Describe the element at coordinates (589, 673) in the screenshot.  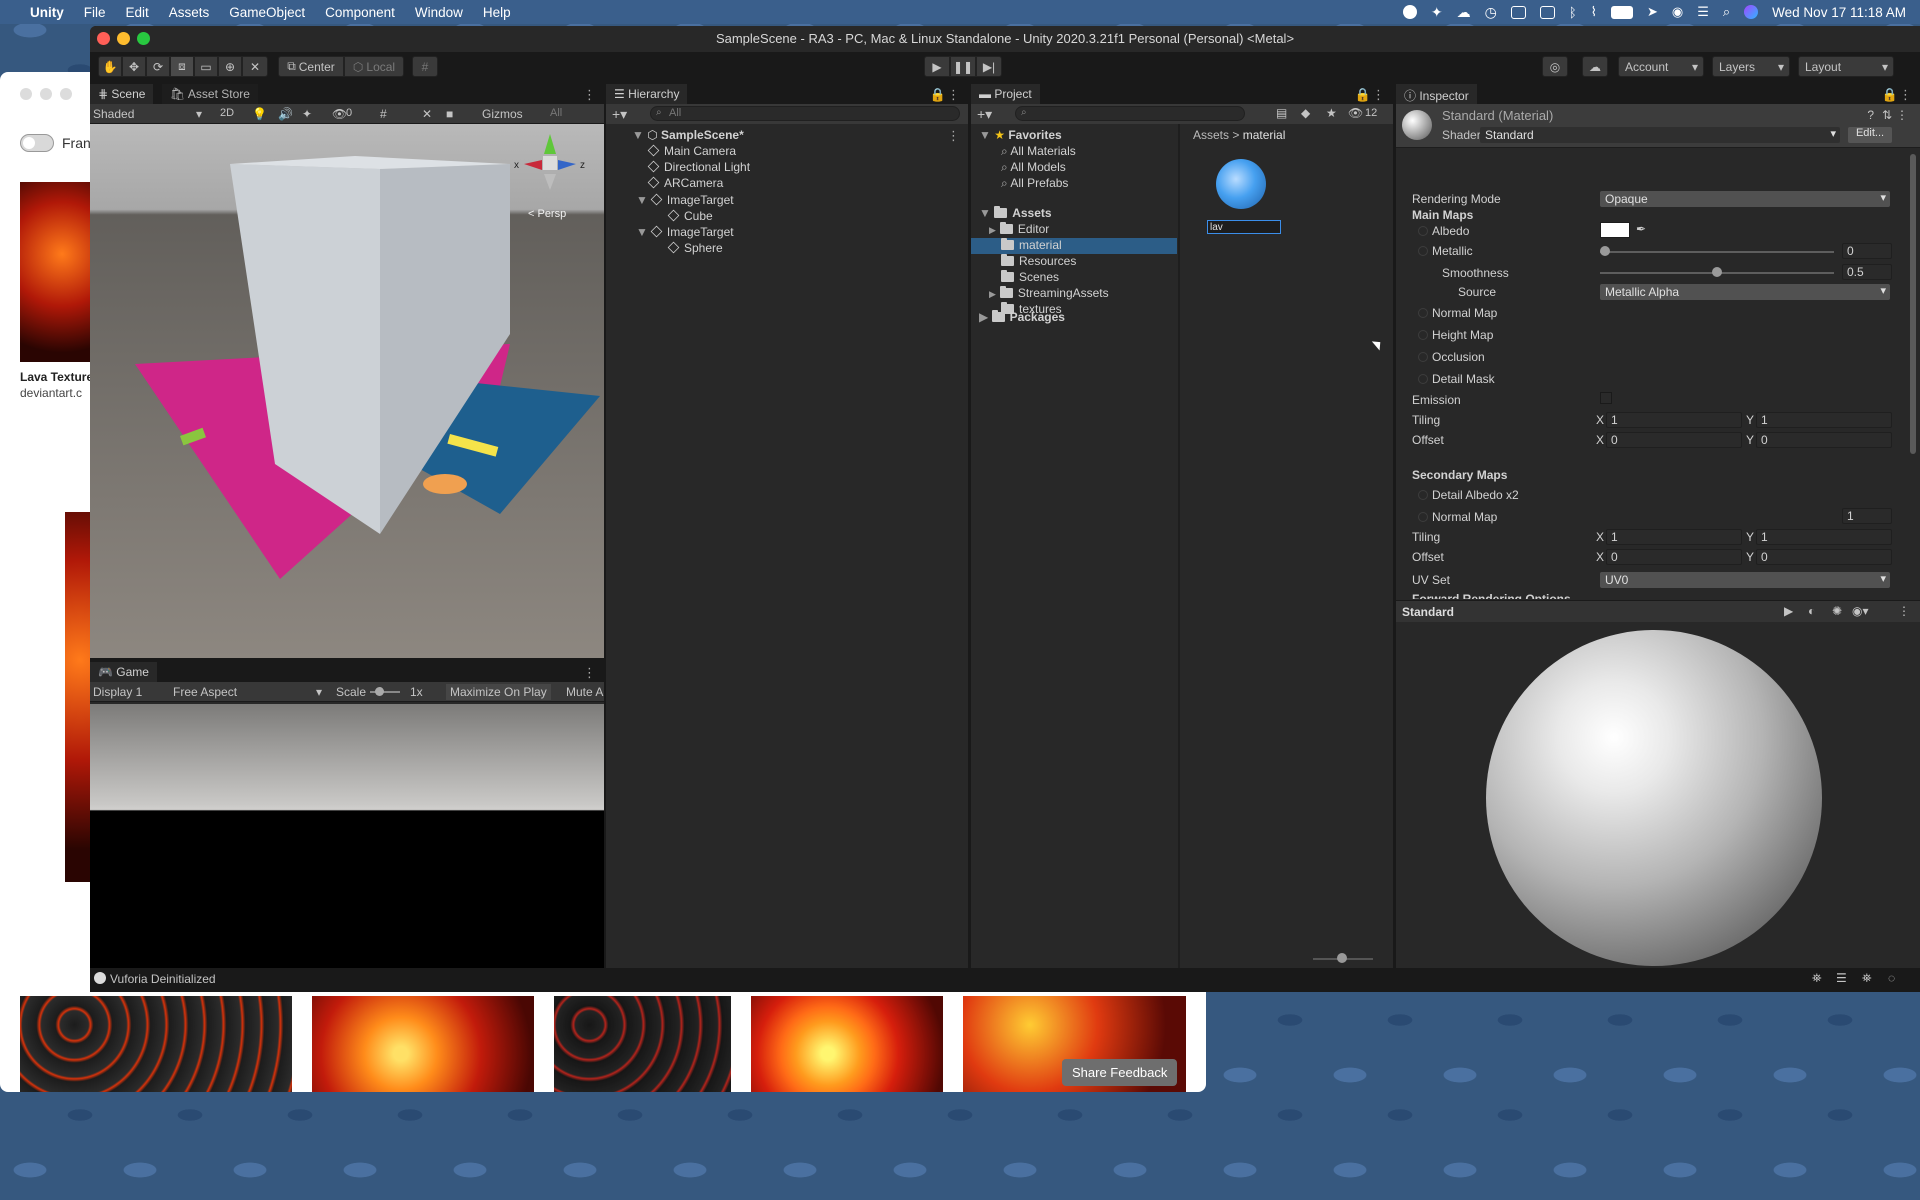
I see `game-more-icon: ⋮` at that location.